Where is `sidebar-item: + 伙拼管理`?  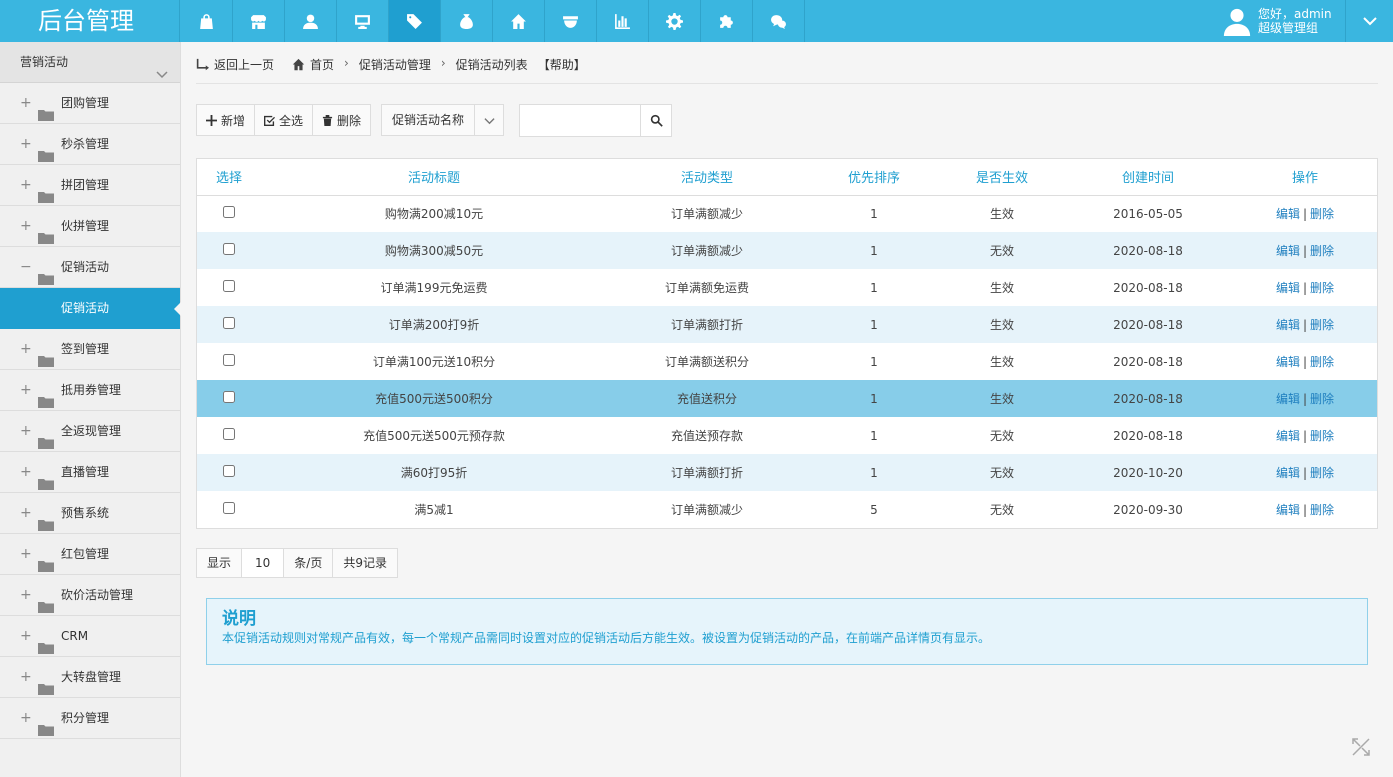 sidebar-item: + 伙拼管理 is located at coordinates (90, 226).